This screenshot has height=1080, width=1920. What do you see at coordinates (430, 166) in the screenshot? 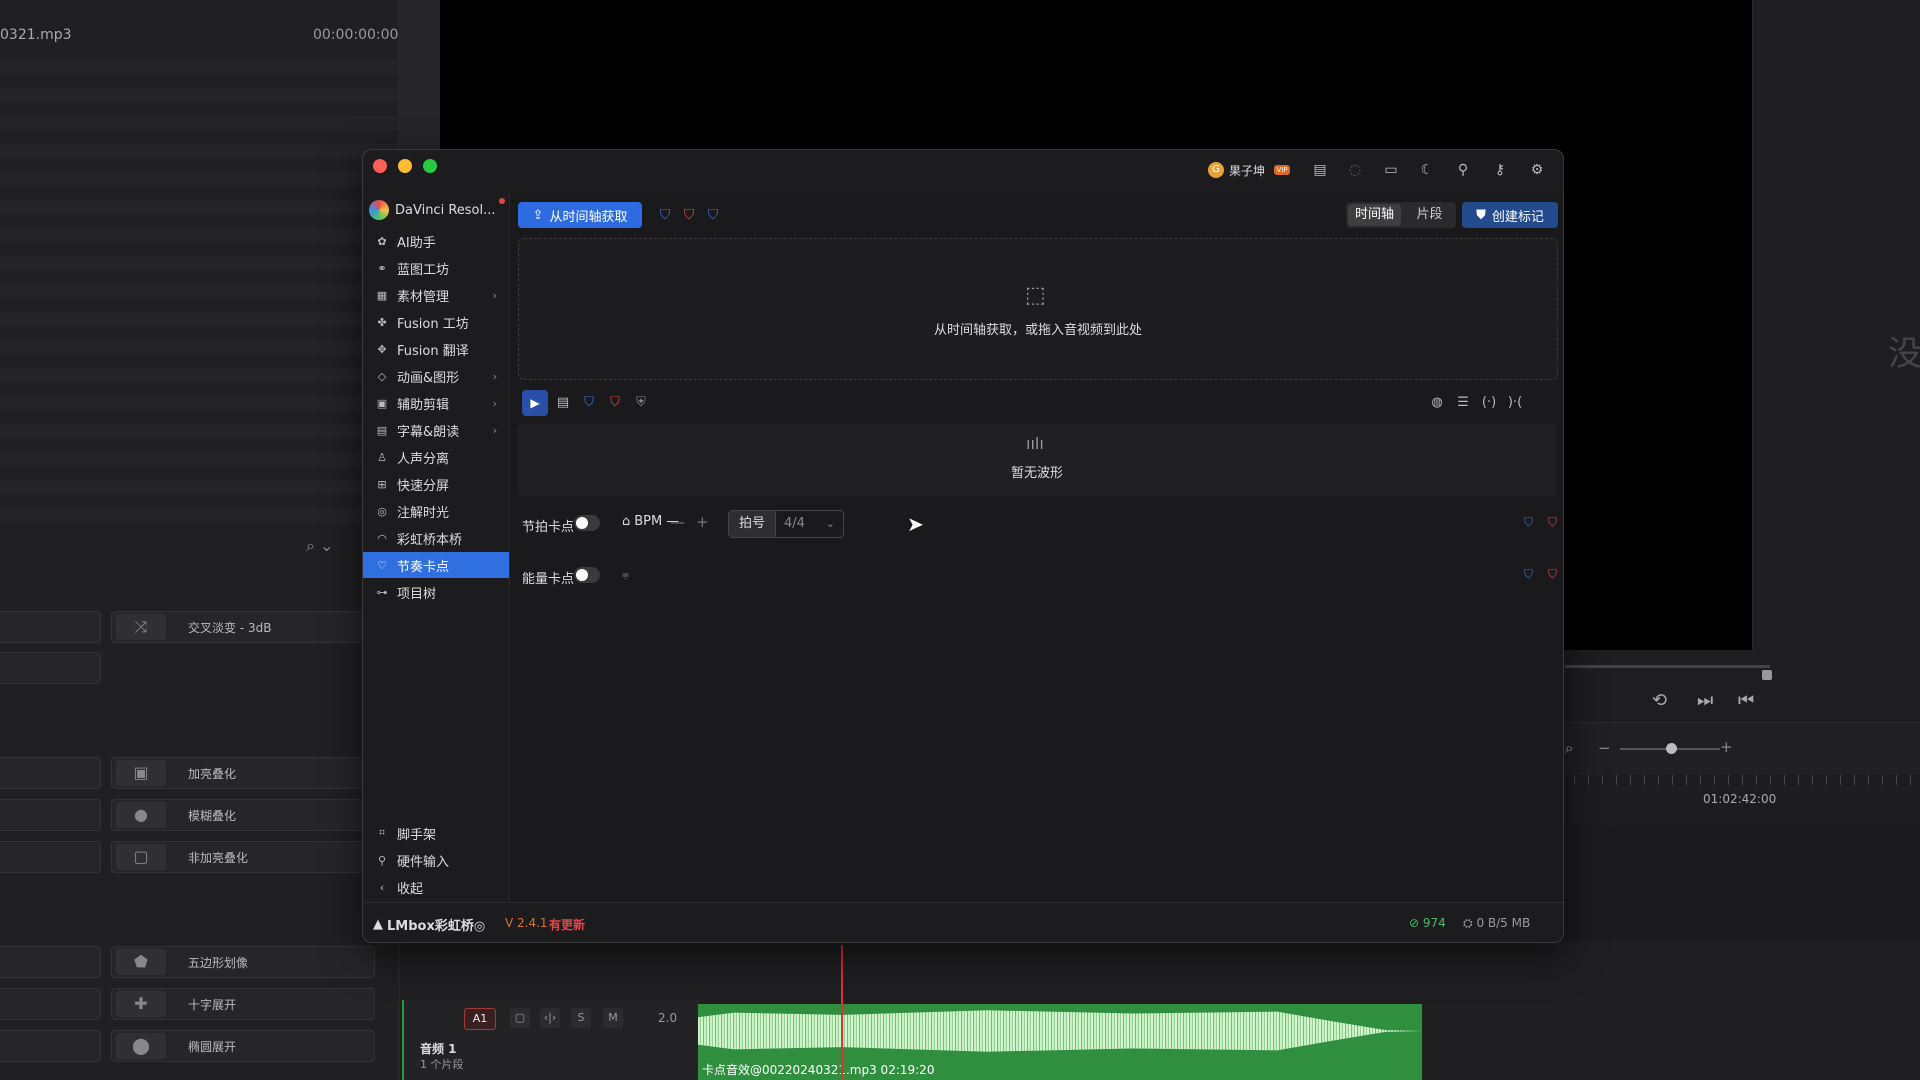
I see `window-zoom-button` at bounding box center [430, 166].